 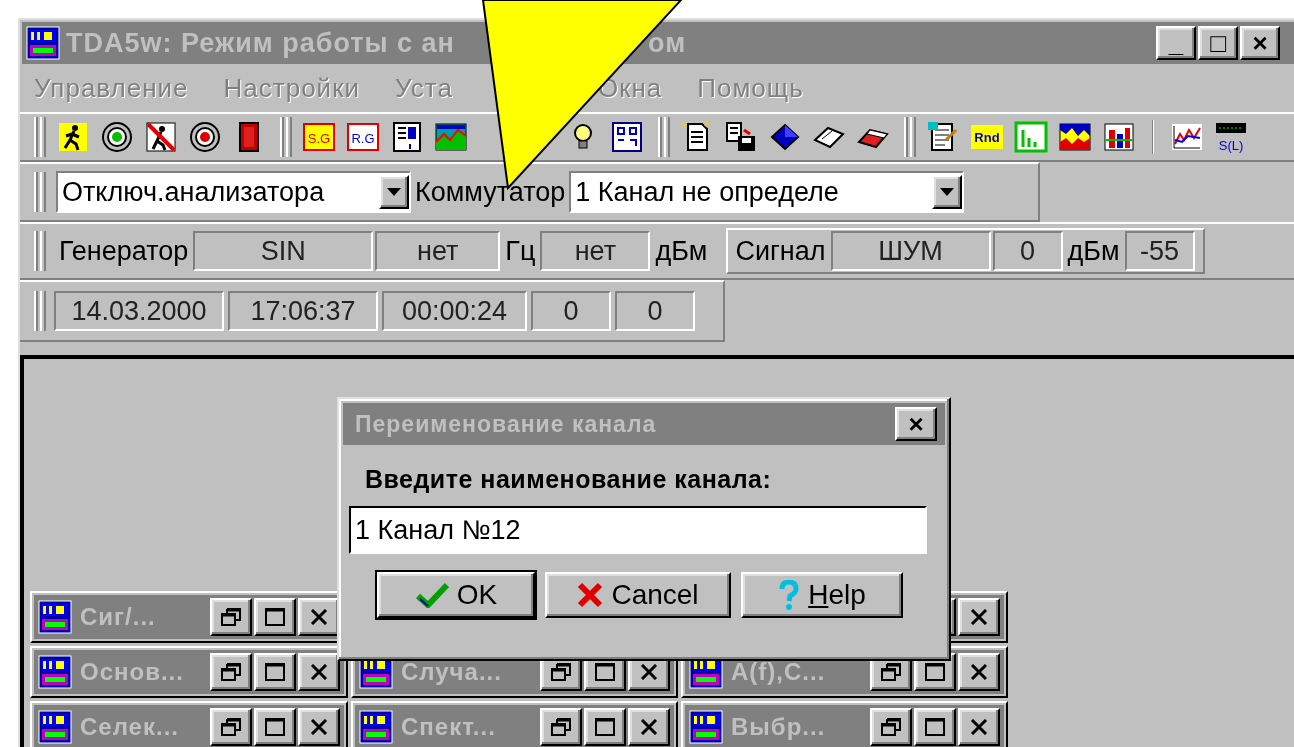 I want to click on bar-chart-icon, so click(x=1119, y=137).